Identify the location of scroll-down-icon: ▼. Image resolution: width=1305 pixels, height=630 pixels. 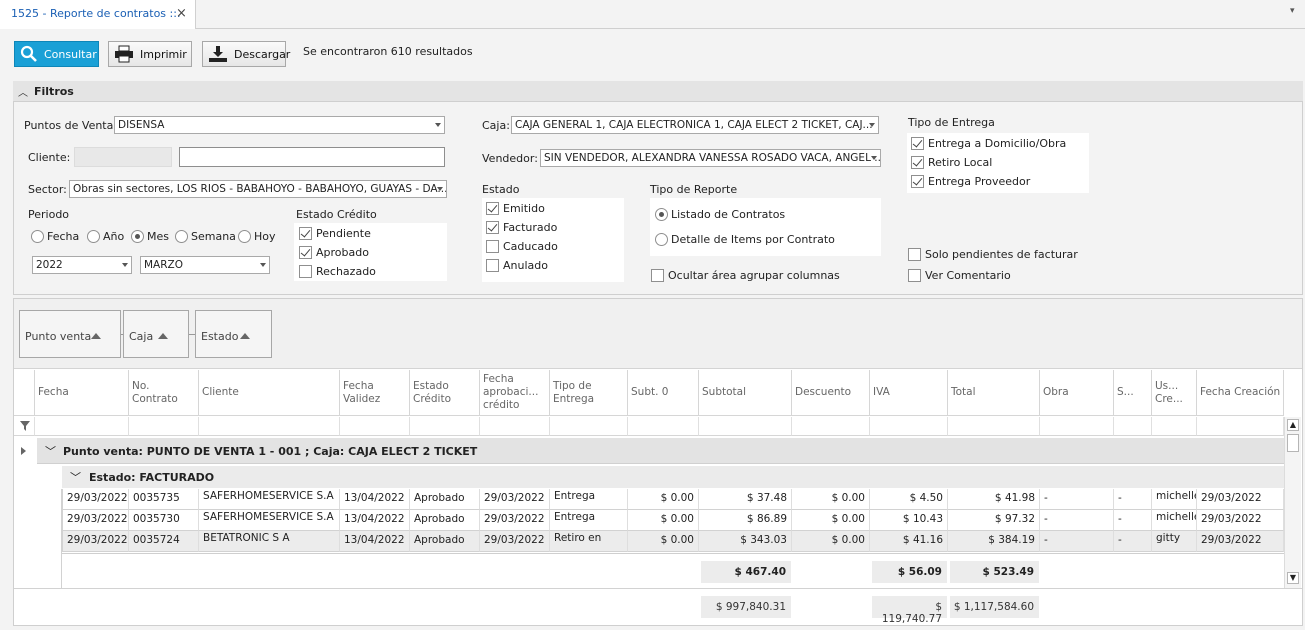
(1293, 578).